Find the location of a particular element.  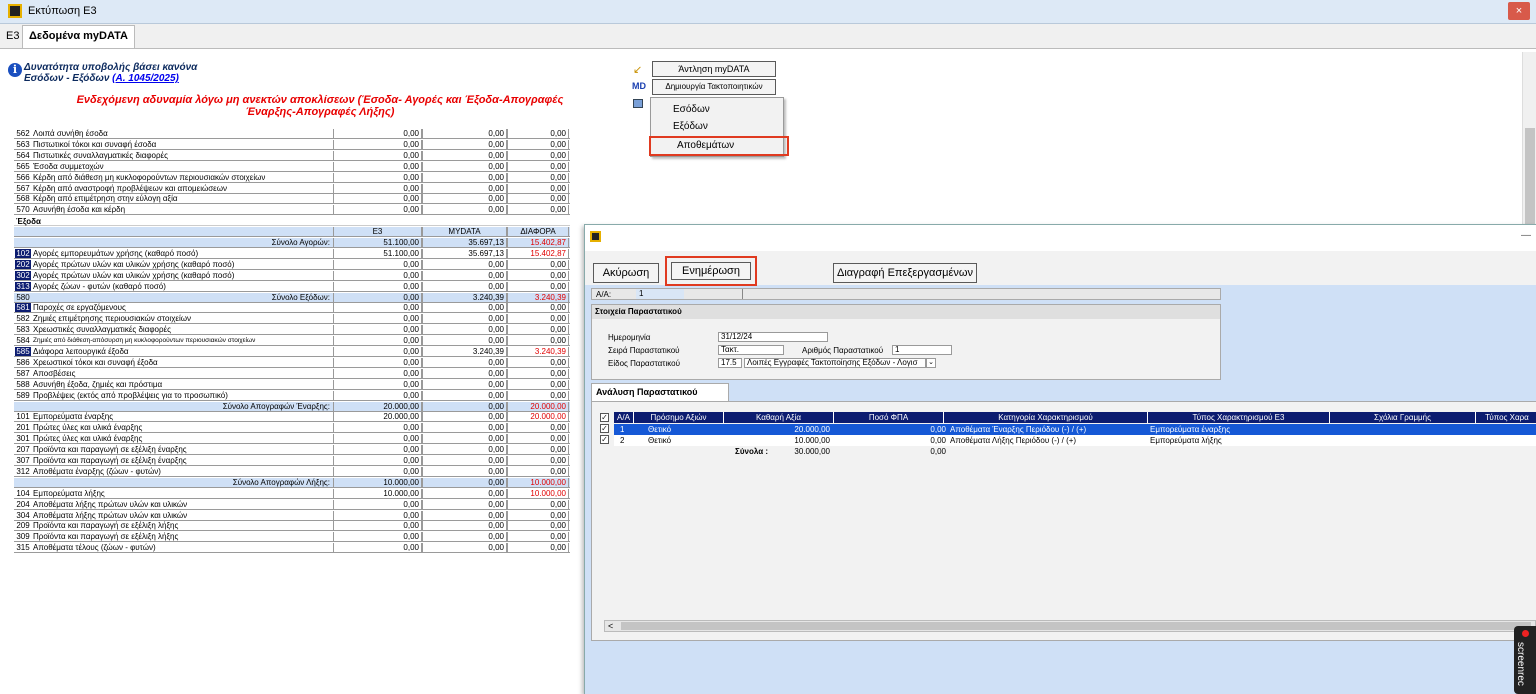

col-e3-type: Τύπος Χαρακτηρισμού Ε3 is located at coordinates (1239, 417).